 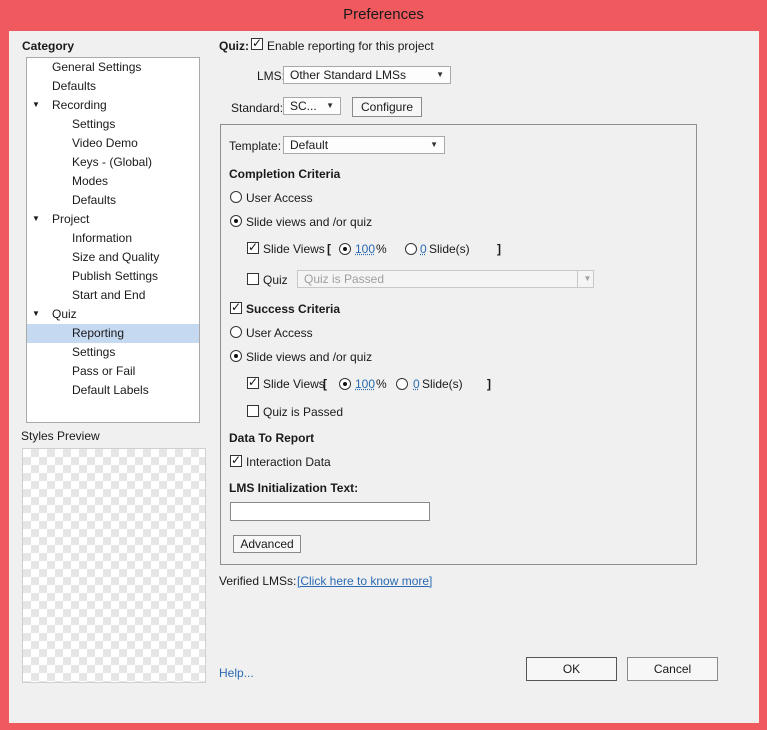 I want to click on interaction-data-checkbox, so click(x=236, y=460).